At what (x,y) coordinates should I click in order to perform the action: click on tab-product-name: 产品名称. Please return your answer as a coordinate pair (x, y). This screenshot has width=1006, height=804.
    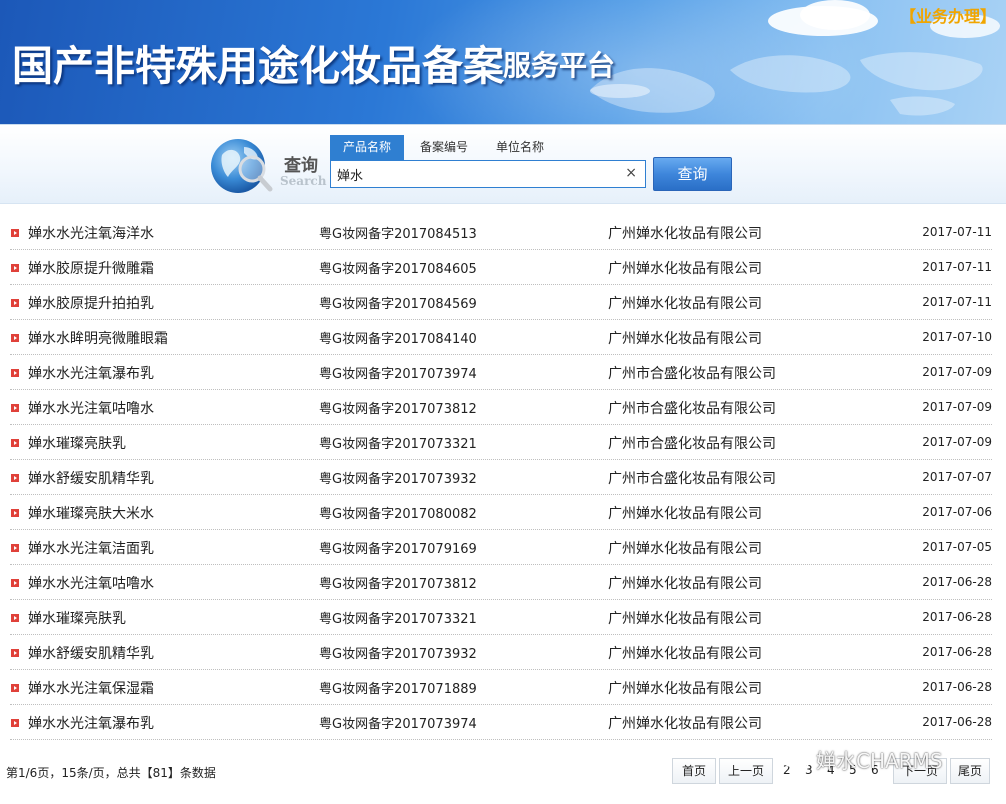
    Looking at the image, I should click on (367, 147).